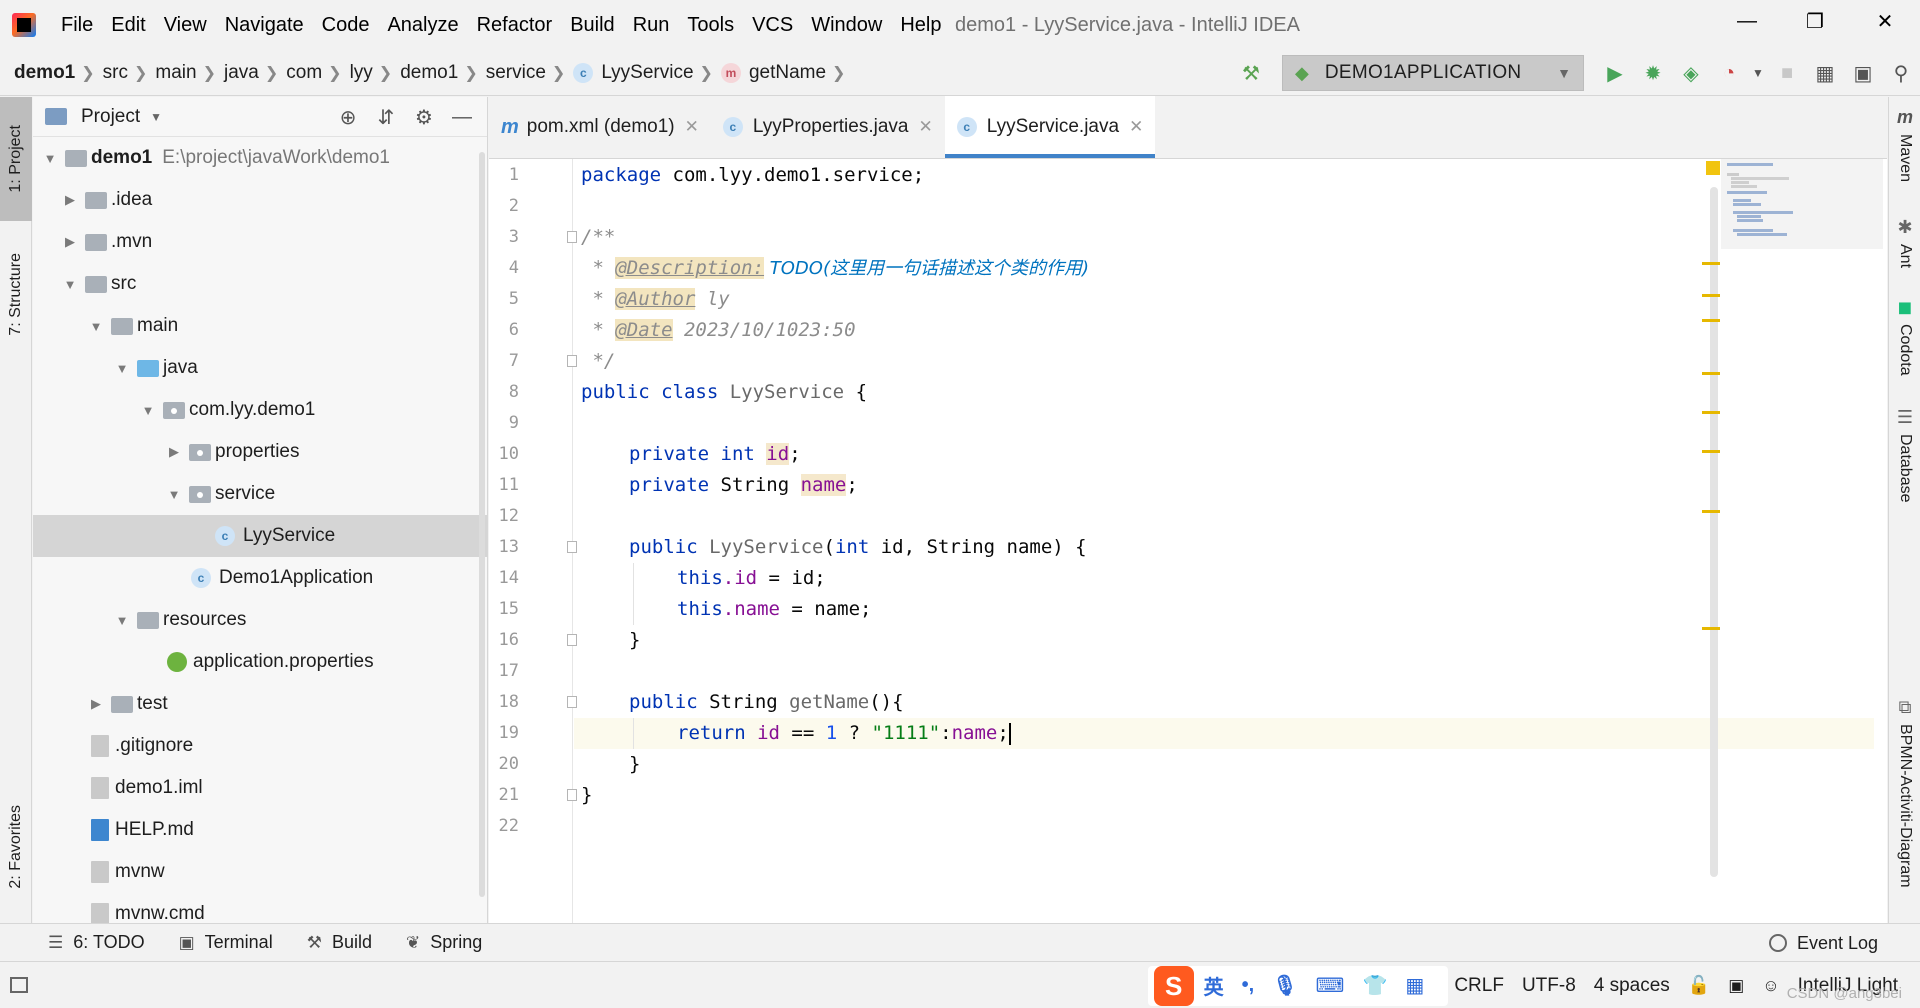  Describe the element at coordinates (651, 25) in the screenshot. I see `menu-run: Run` at that location.